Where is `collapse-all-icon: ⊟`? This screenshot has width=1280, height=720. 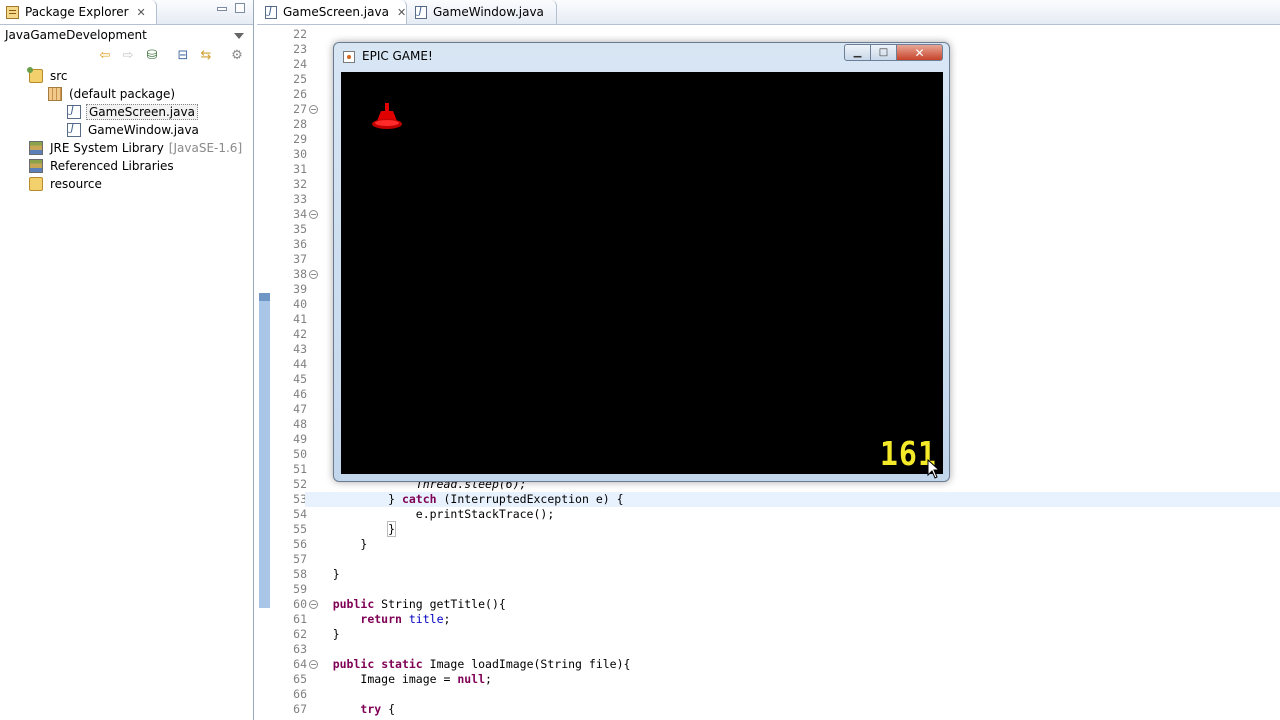 collapse-all-icon: ⊟ is located at coordinates (183, 56).